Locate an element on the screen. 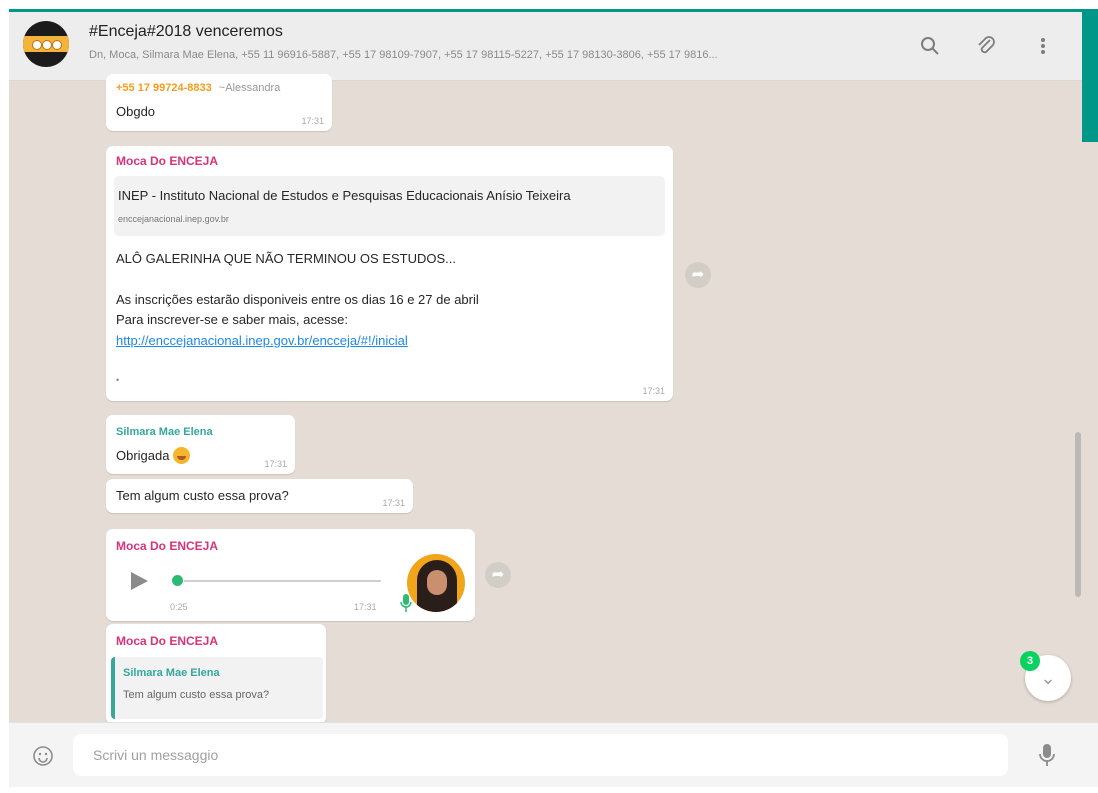  smile-emoji-icon is located at coordinates (182, 455).